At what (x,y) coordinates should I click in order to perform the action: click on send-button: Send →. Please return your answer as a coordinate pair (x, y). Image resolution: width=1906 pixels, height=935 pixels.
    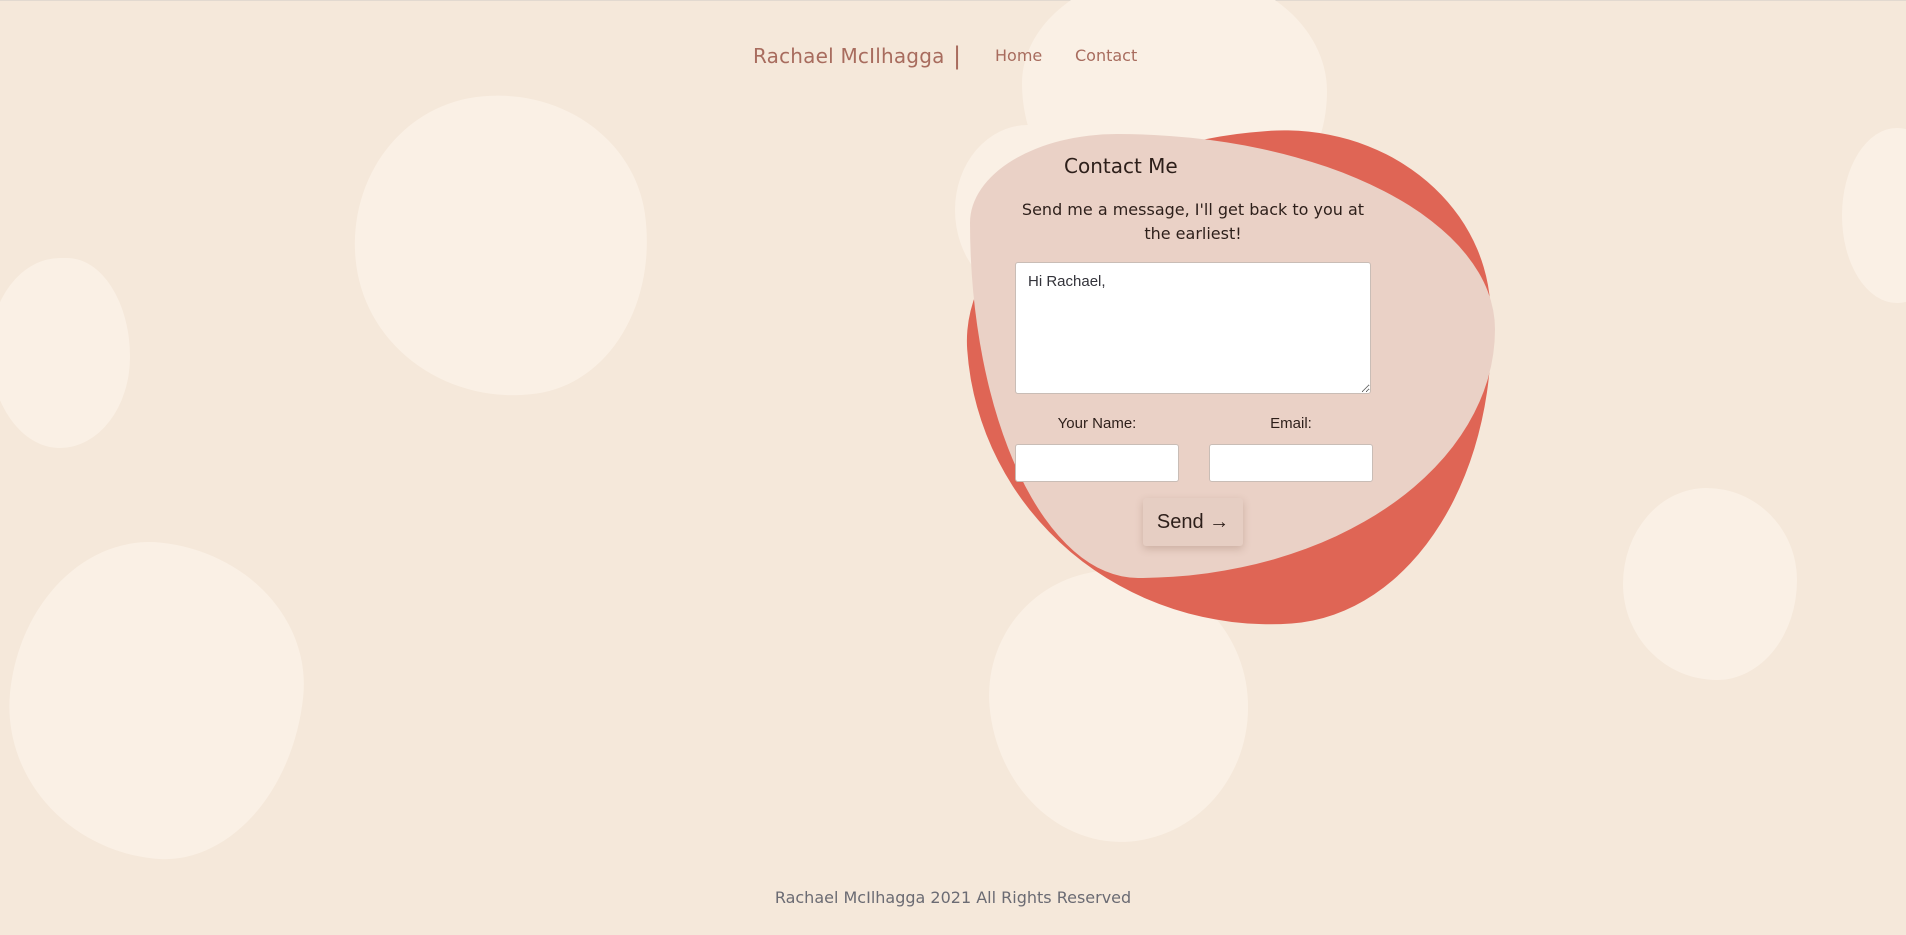
    Looking at the image, I should click on (1193, 522).